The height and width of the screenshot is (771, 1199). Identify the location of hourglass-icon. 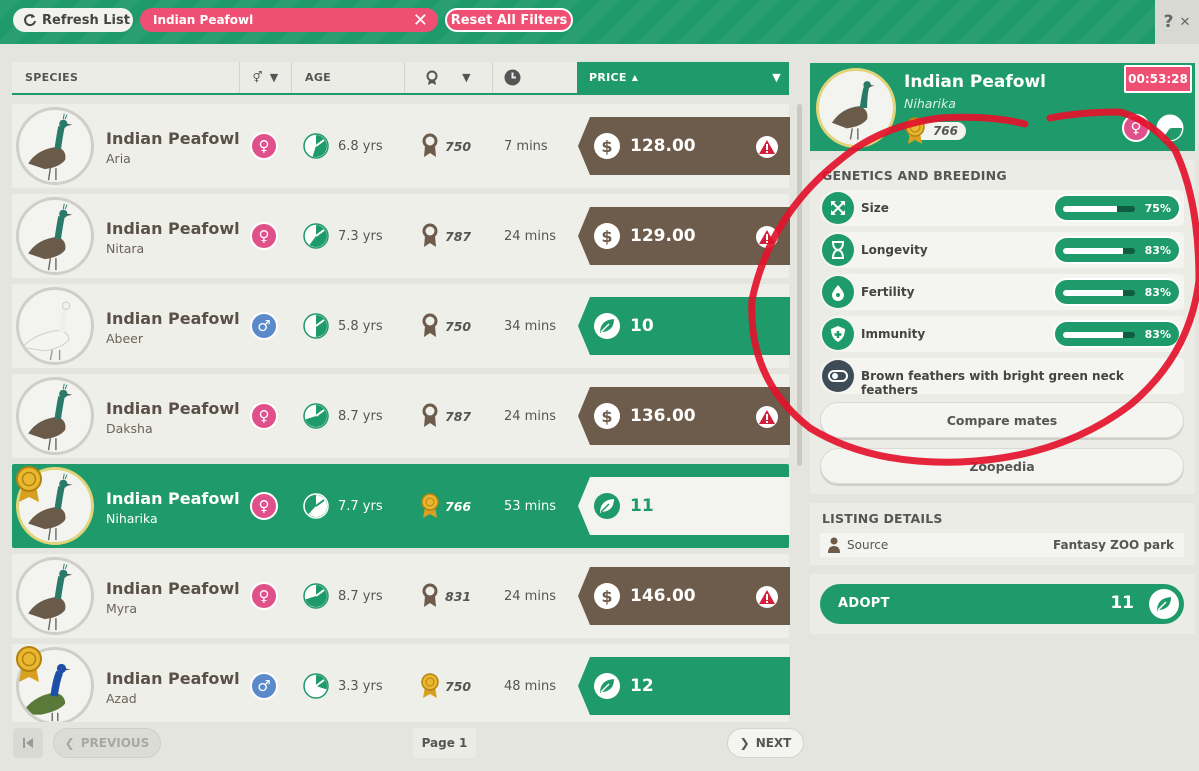
(838, 250).